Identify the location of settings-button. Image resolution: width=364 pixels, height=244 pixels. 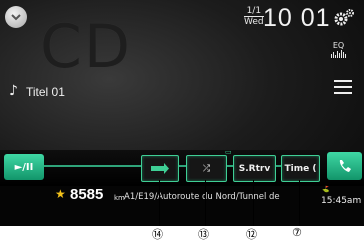
(344, 20).